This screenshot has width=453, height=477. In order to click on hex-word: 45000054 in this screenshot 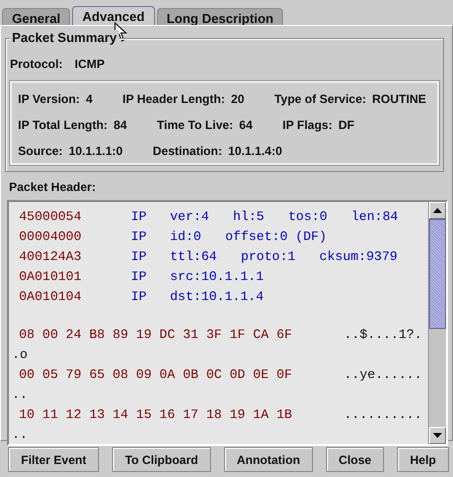, I will do `click(50, 216)`.